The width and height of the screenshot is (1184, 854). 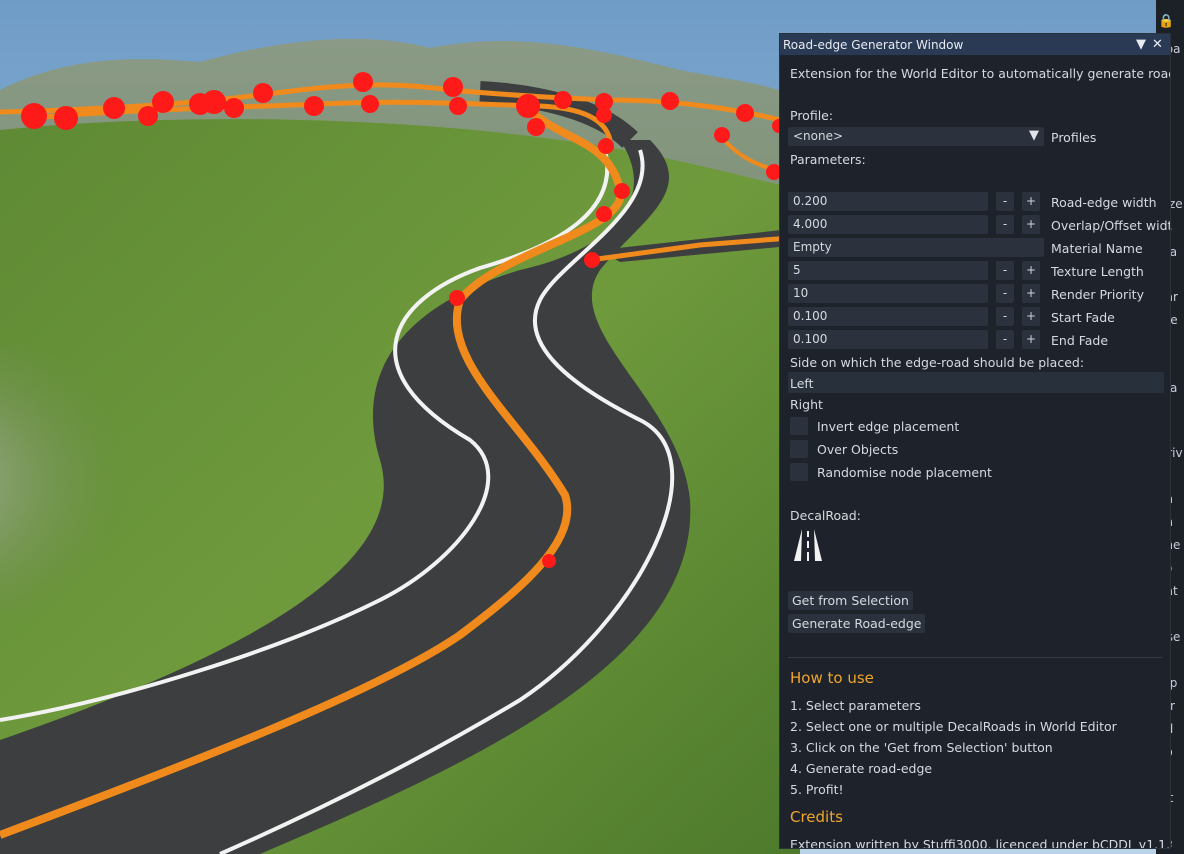 What do you see at coordinates (802, 383) in the screenshot?
I see `side-option-left: Left` at bounding box center [802, 383].